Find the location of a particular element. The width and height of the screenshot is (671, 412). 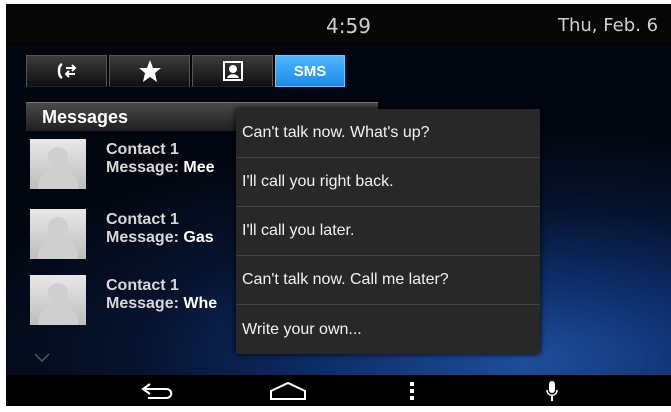

contacts-icon is located at coordinates (232, 71).